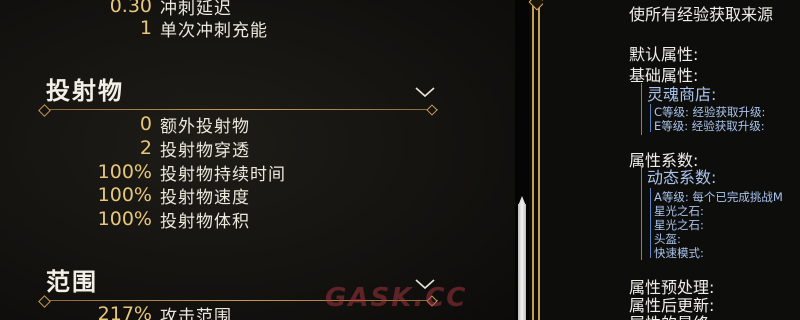  I want to click on dynamic-coeff-label: 动态系数:, so click(682, 177).